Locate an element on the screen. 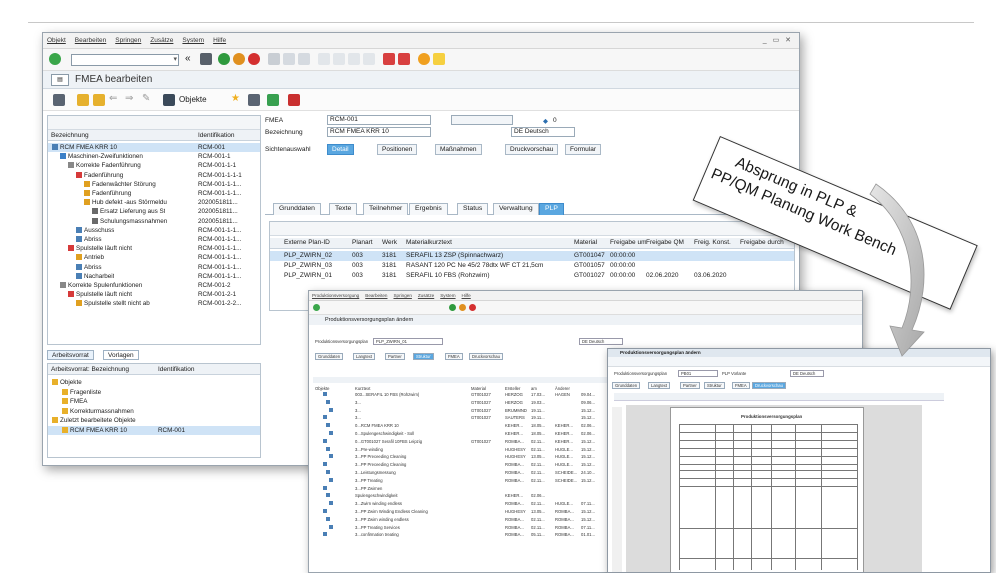 The height and width of the screenshot is (573, 996). tab-plp: PLP is located at coordinates (551, 209).